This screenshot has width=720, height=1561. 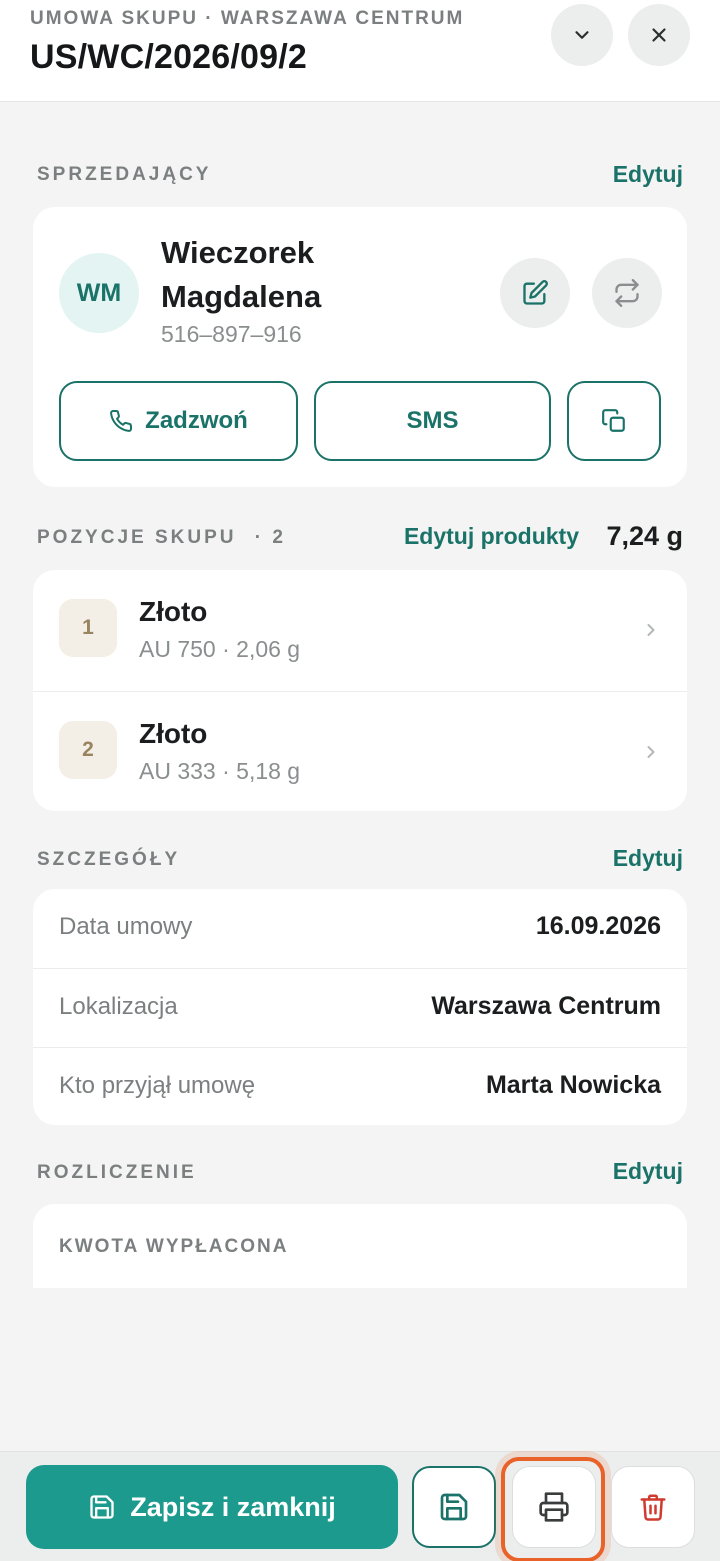 I want to click on settlement-section-label: ROZLICZENIE, so click(x=117, y=1172).